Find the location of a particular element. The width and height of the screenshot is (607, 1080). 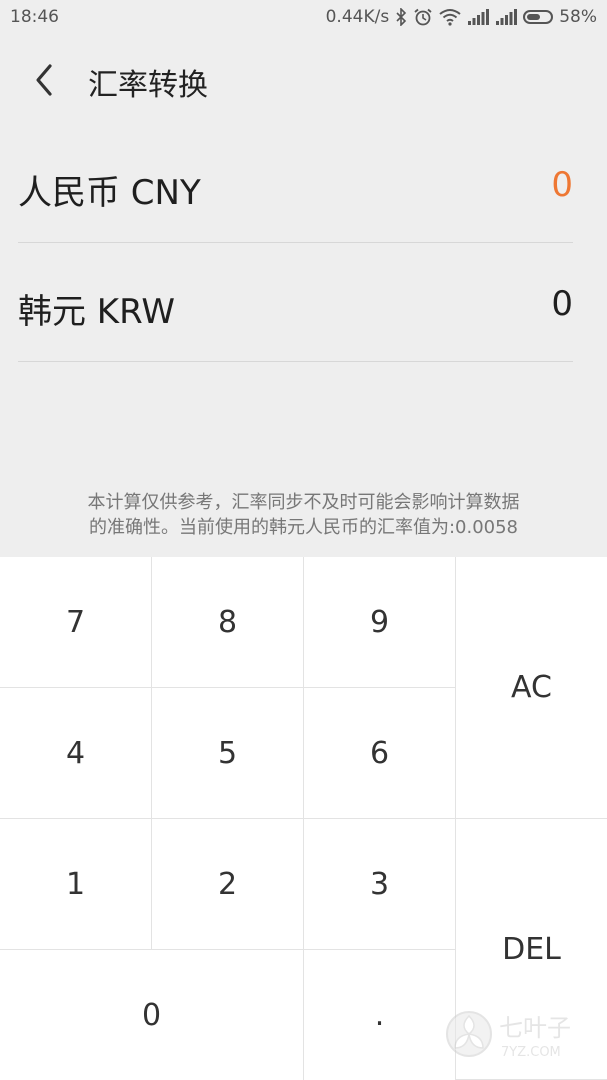

key-9: 9 is located at coordinates (380, 622).